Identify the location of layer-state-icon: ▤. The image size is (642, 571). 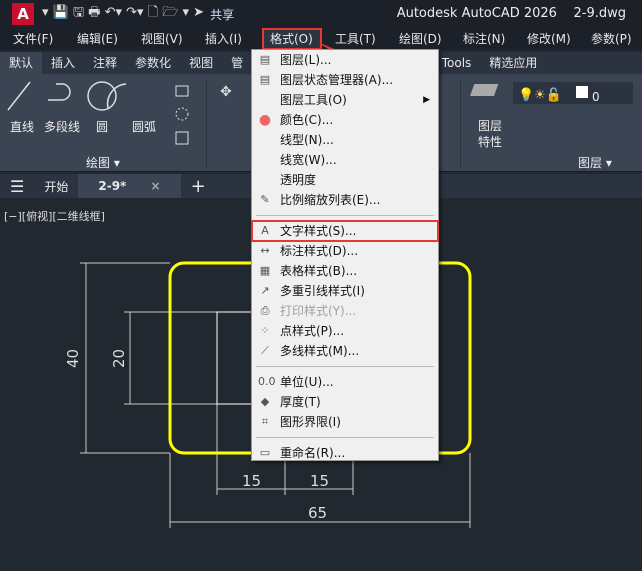
(265, 79).